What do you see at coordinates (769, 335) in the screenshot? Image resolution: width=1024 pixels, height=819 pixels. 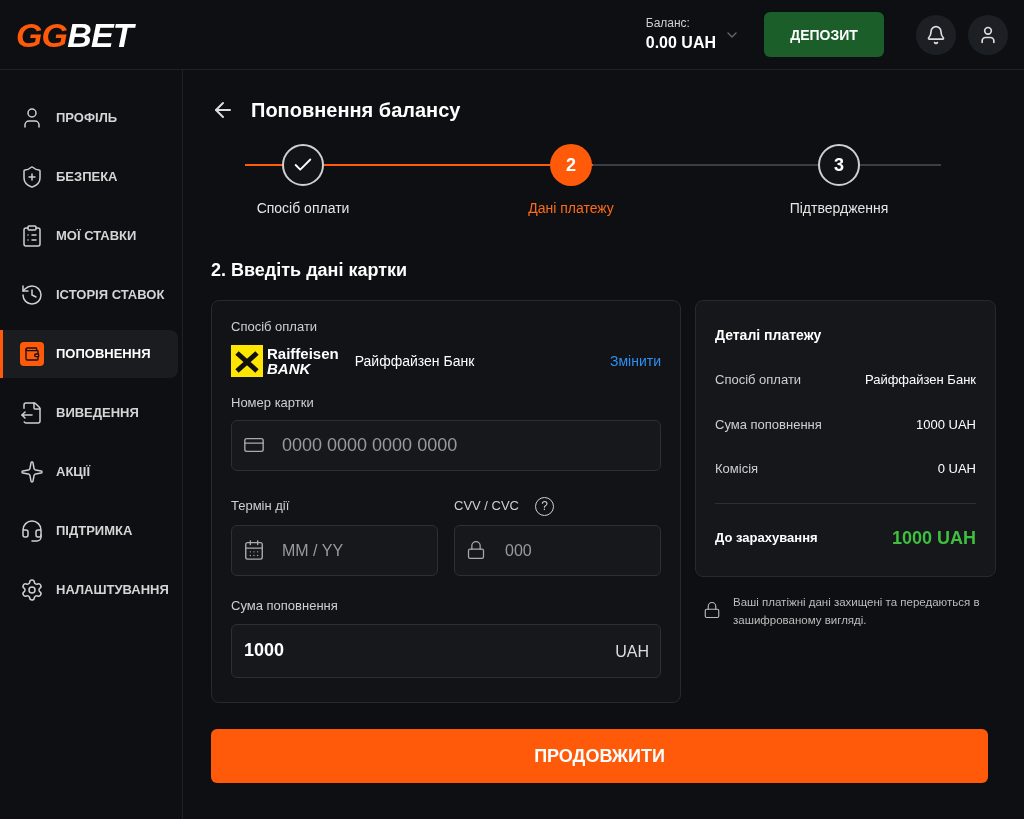 I see `details-title: Деталі платежу` at bounding box center [769, 335].